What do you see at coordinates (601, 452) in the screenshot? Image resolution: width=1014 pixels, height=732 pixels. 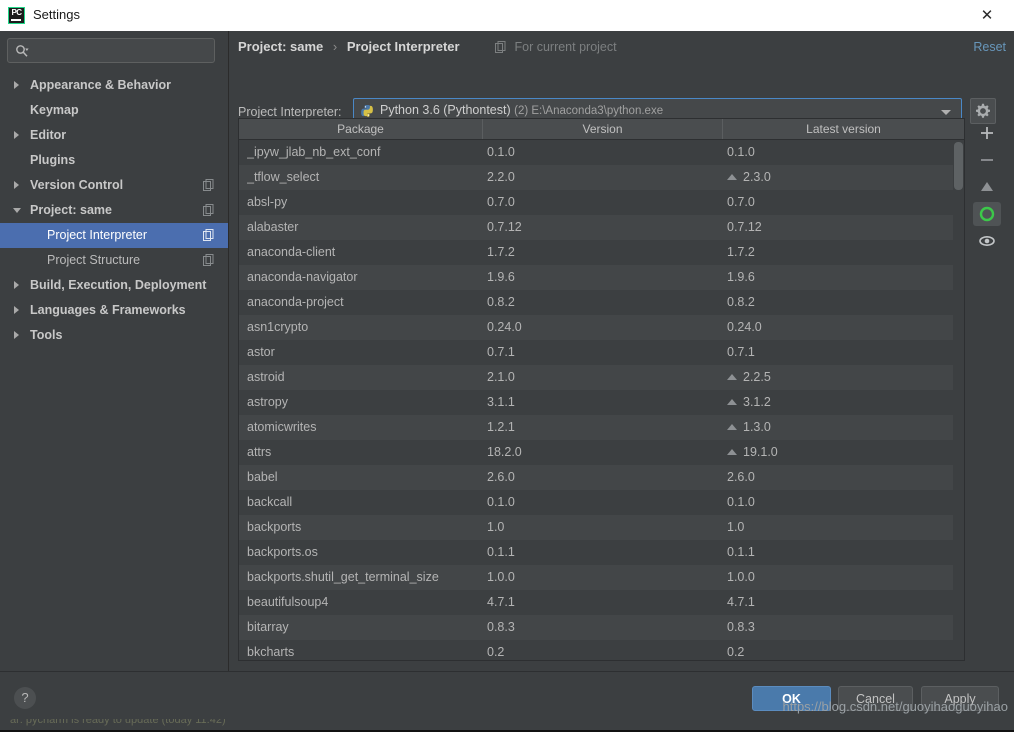 I see `table-row: attrs 18.2.0 19.1.0` at bounding box center [601, 452].